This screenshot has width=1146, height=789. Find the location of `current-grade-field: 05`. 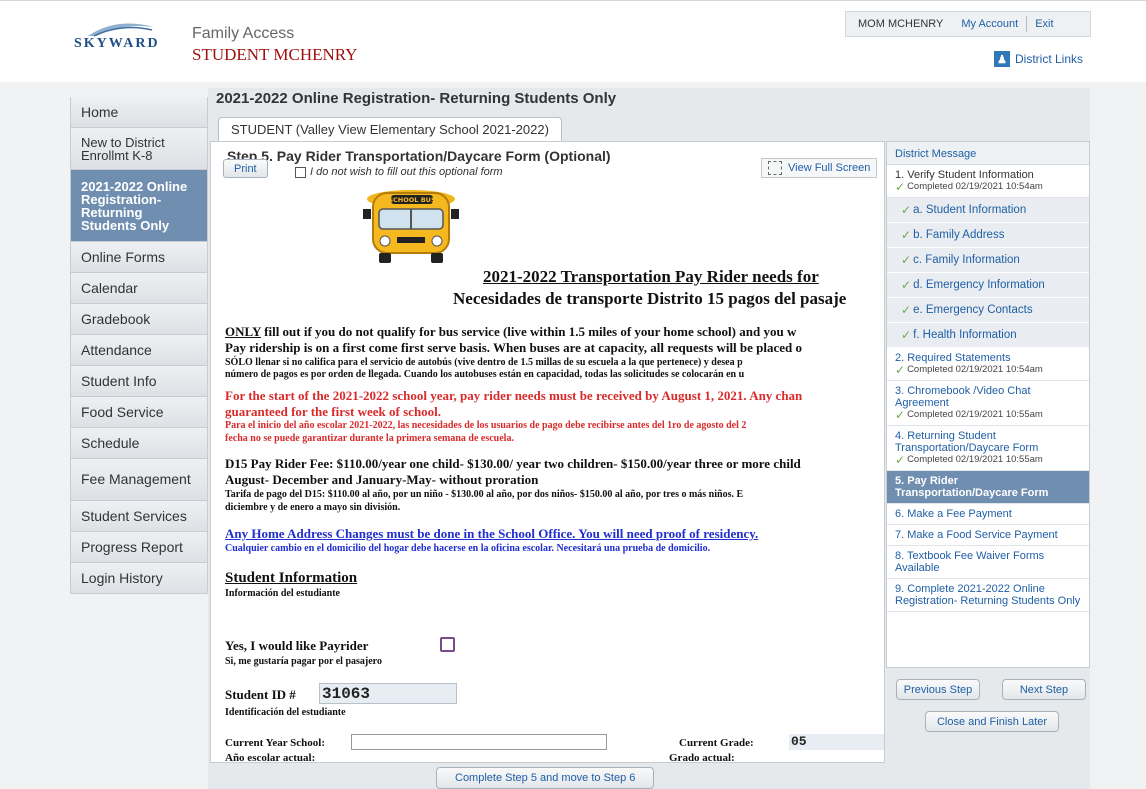

current-grade-field: 05 is located at coordinates (836, 742).